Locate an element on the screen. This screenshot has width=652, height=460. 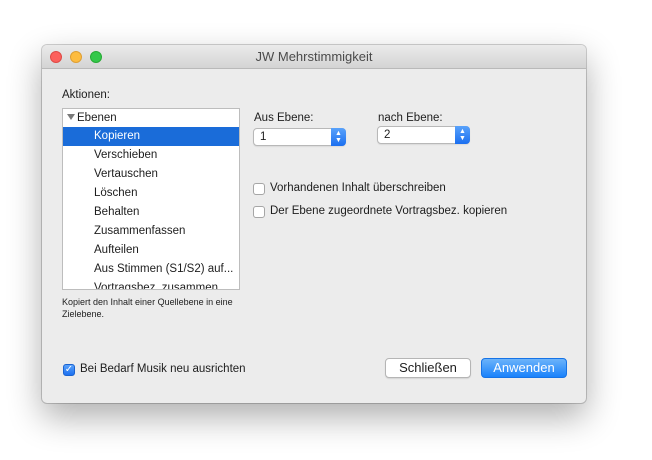
realign-checkbox: ✓ is located at coordinates (69, 370).